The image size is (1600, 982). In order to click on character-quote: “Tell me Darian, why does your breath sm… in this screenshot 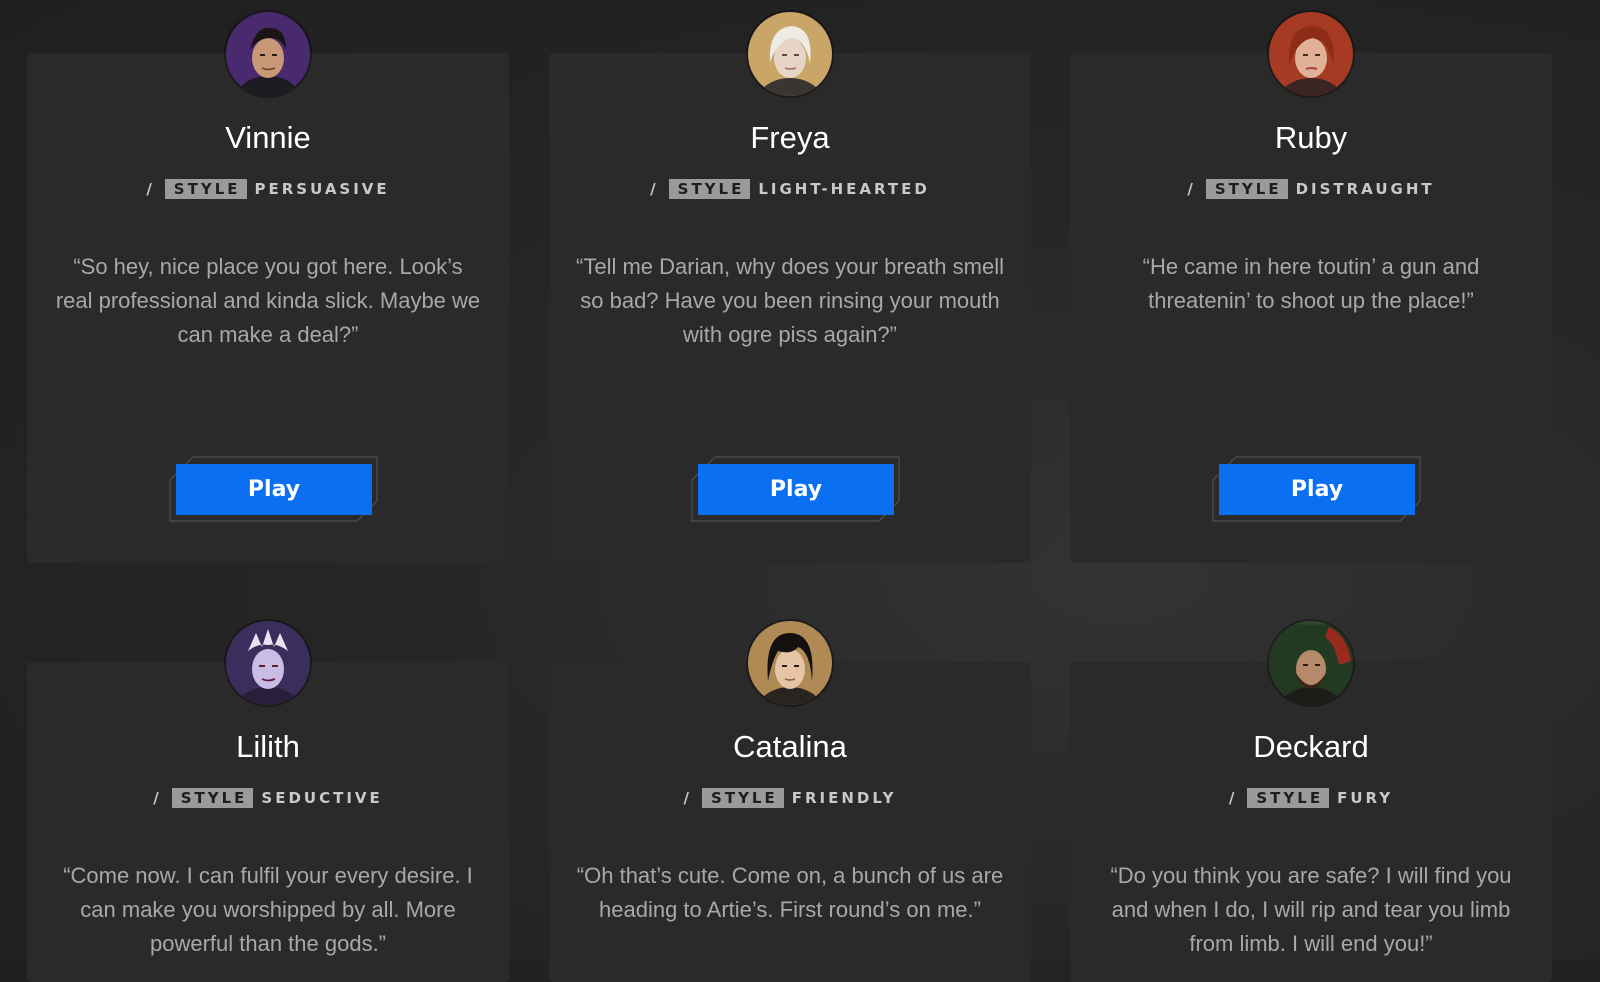, I will do `click(790, 300)`.